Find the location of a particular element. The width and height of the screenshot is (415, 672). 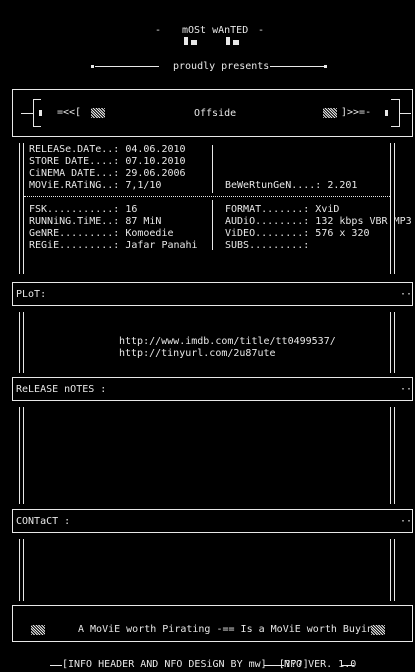

movie-title: Offside is located at coordinates (215, 113).